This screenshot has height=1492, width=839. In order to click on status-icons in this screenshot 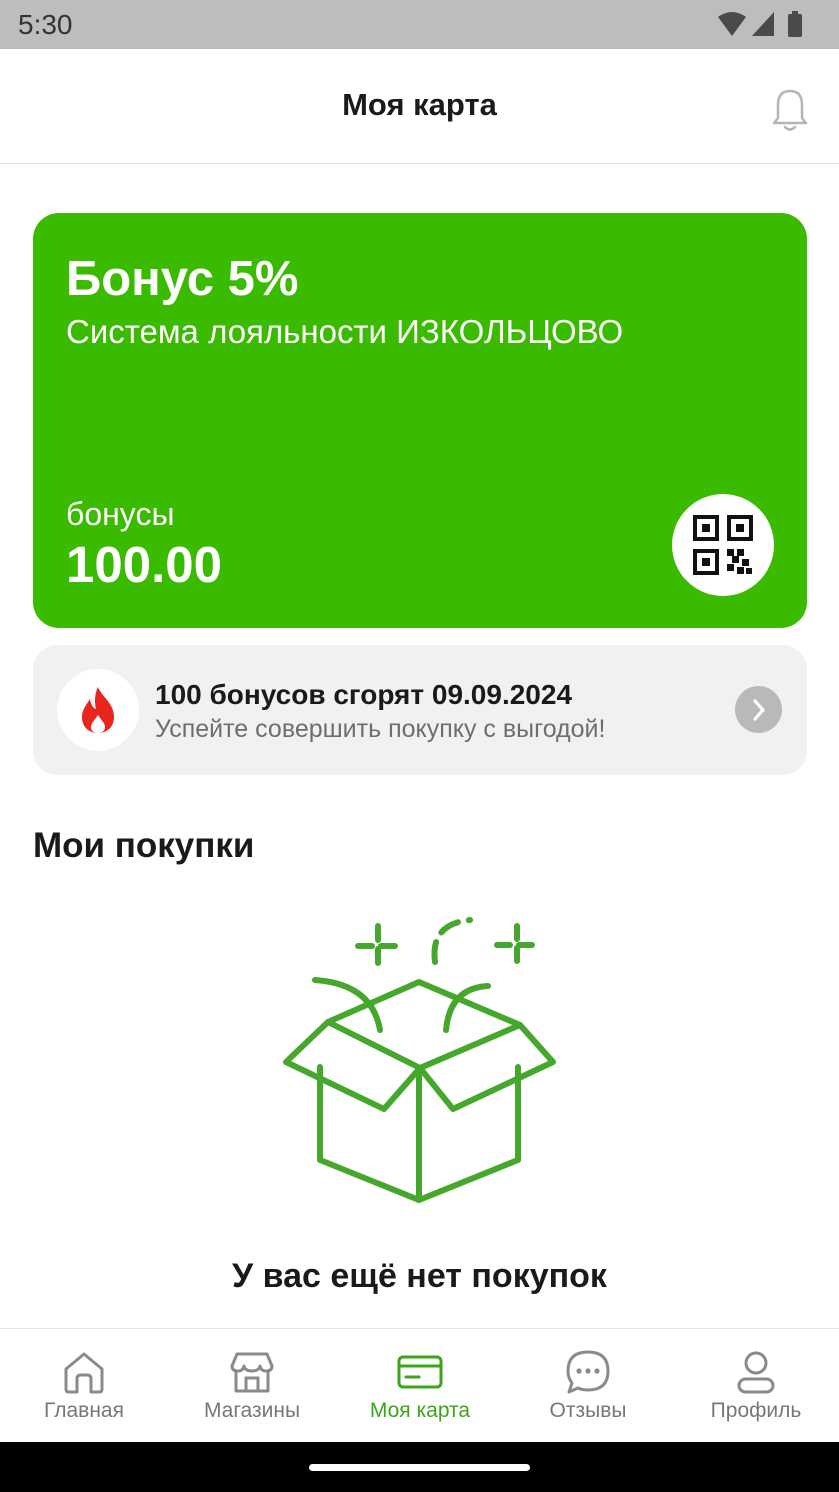, I will do `click(760, 24)`.